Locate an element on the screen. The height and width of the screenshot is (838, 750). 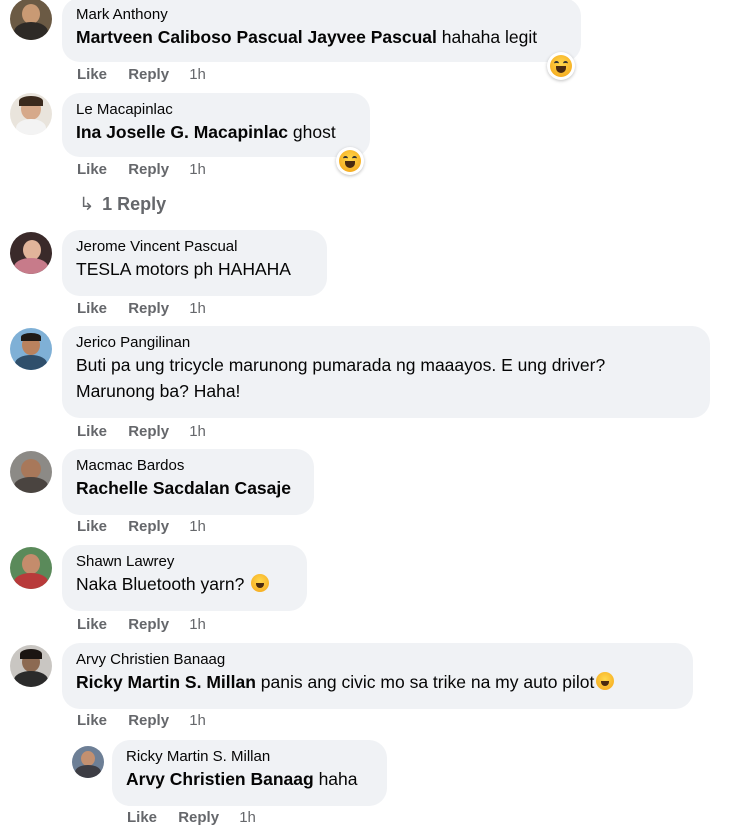
comment-author: Ricky Martin S. Millan is located at coordinates (249, 756).